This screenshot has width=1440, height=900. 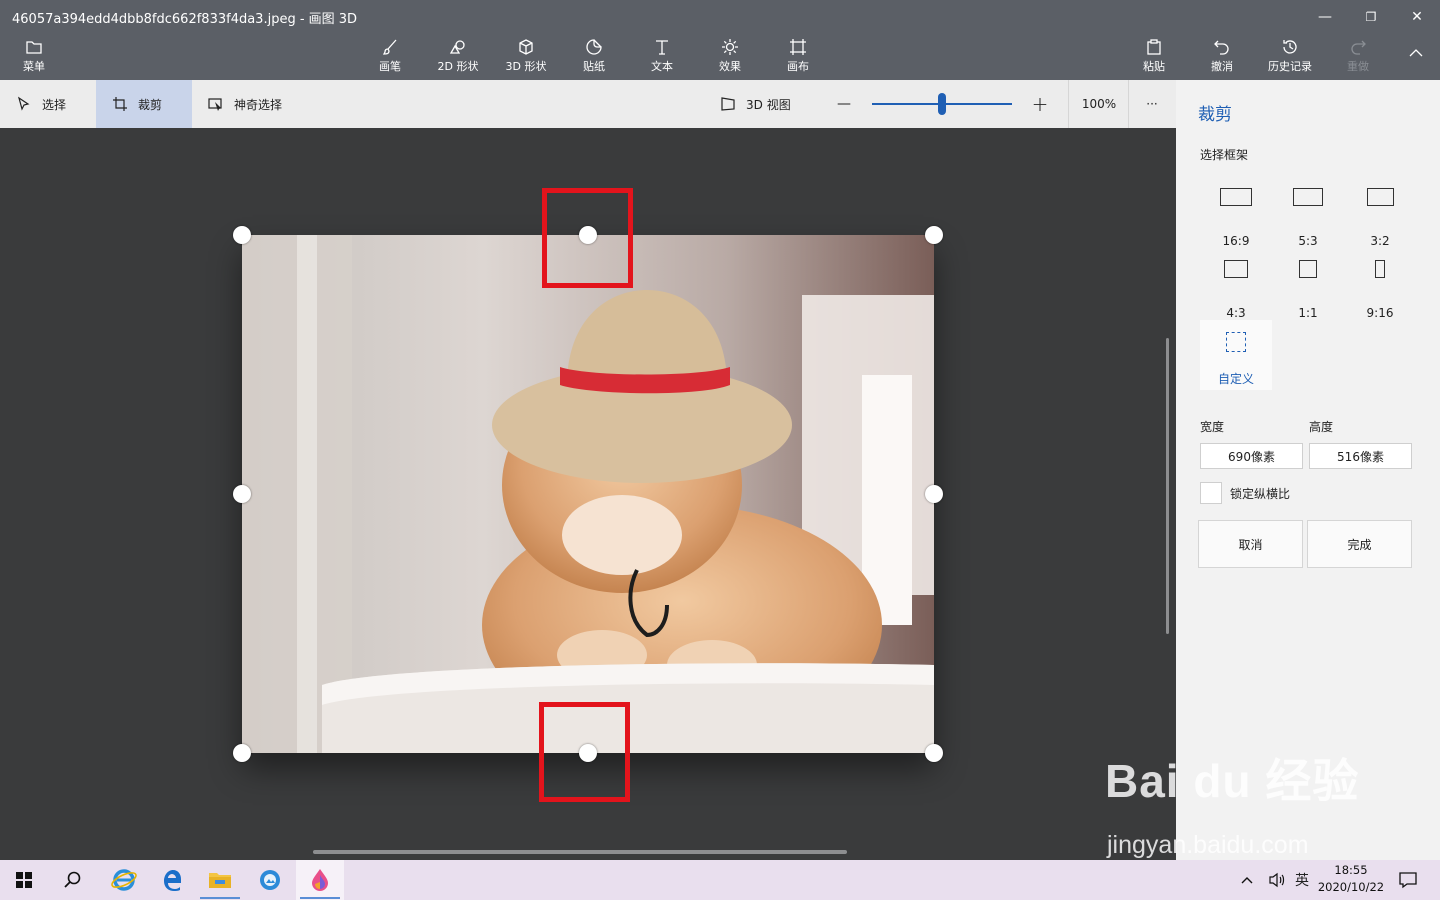 I want to click on zoom-out-button: —, so click(x=844, y=104).